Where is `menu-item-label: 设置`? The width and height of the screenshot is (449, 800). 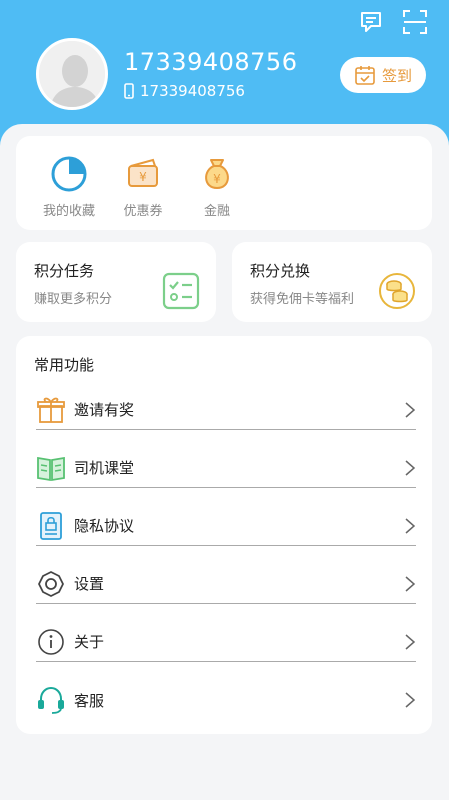
menu-item-label: 设置 is located at coordinates (89, 584).